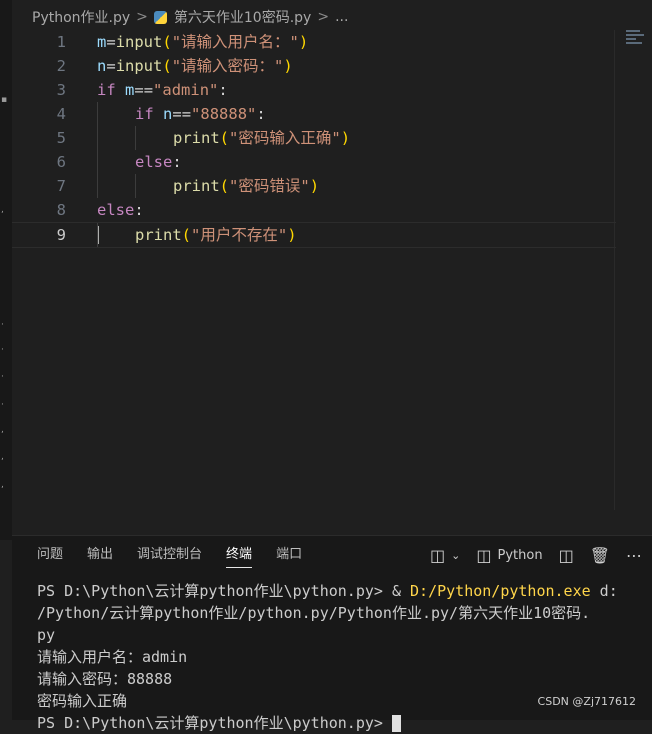 The image size is (652, 734). I want to click on python-file-icon, so click(160, 17).